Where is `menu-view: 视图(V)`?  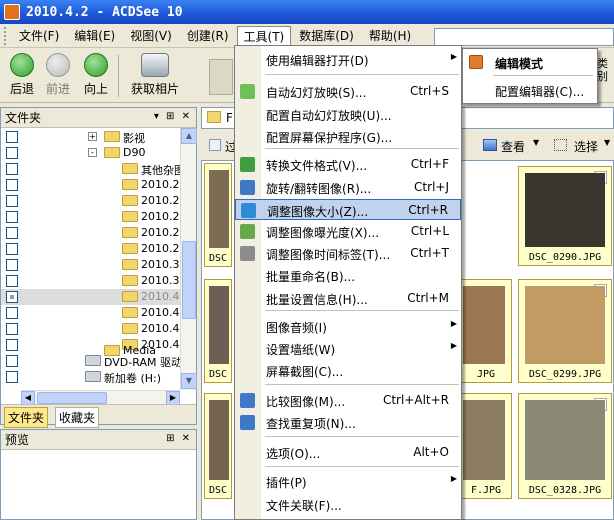
menu-view: 视图(V) is located at coordinates (151, 35).